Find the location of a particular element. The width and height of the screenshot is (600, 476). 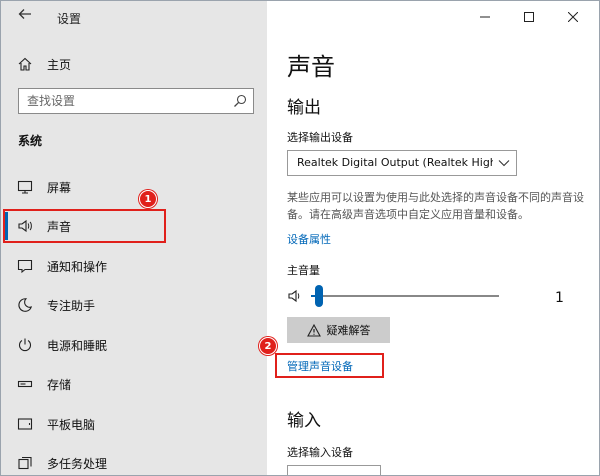

master-volume-label: 主音量 is located at coordinates (303, 270).